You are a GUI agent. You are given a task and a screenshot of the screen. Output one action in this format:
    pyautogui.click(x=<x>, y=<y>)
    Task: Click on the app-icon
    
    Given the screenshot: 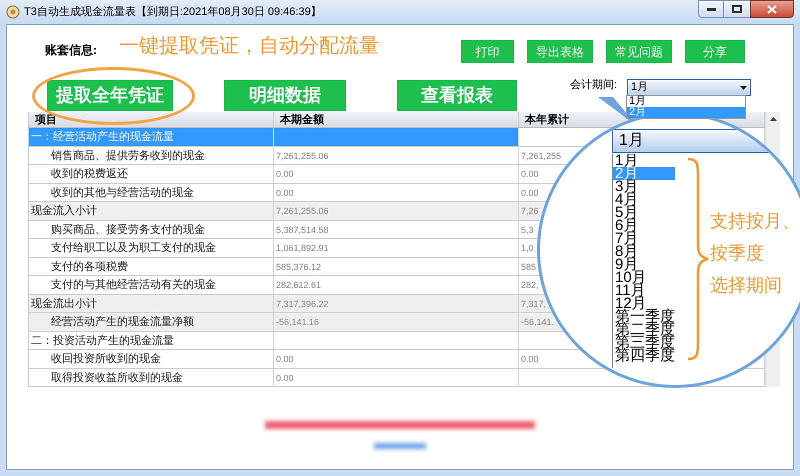 What is the action you would take?
    pyautogui.click(x=13, y=12)
    